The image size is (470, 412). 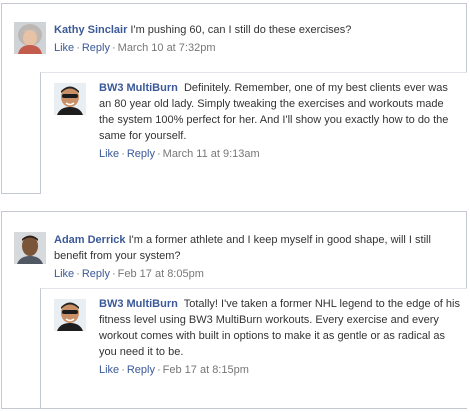 What do you see at coordinates (161, 274) in the screenshot?
I see `timestamp: Feb 17 at 8:05pm` at bounding box center [161, 274].